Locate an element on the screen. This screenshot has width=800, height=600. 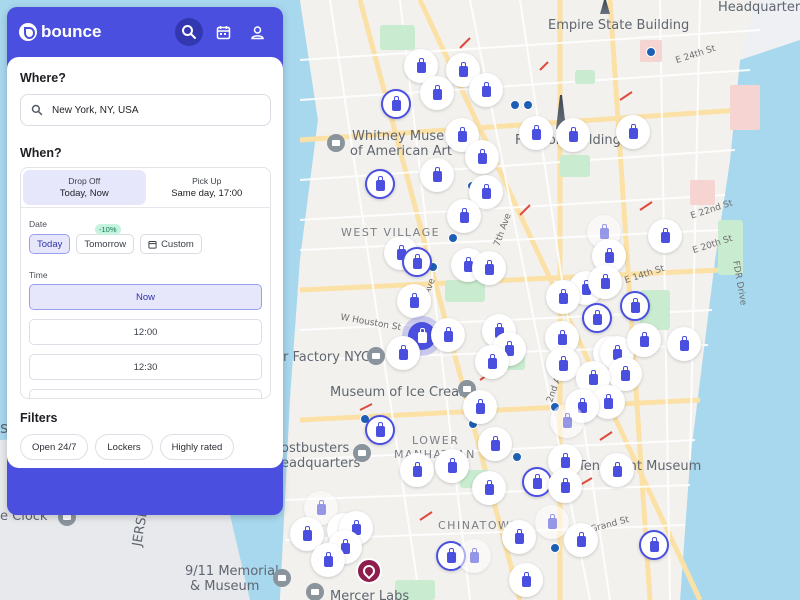
map-label-memorial: 9/11 Memorial is located at coordinates (232, 571).